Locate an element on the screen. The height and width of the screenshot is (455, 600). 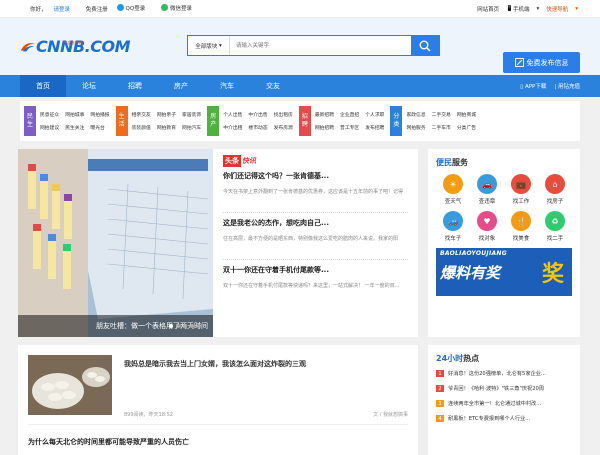
app-download-link: ▯ APP下载 is located at coordinates (533, 86).